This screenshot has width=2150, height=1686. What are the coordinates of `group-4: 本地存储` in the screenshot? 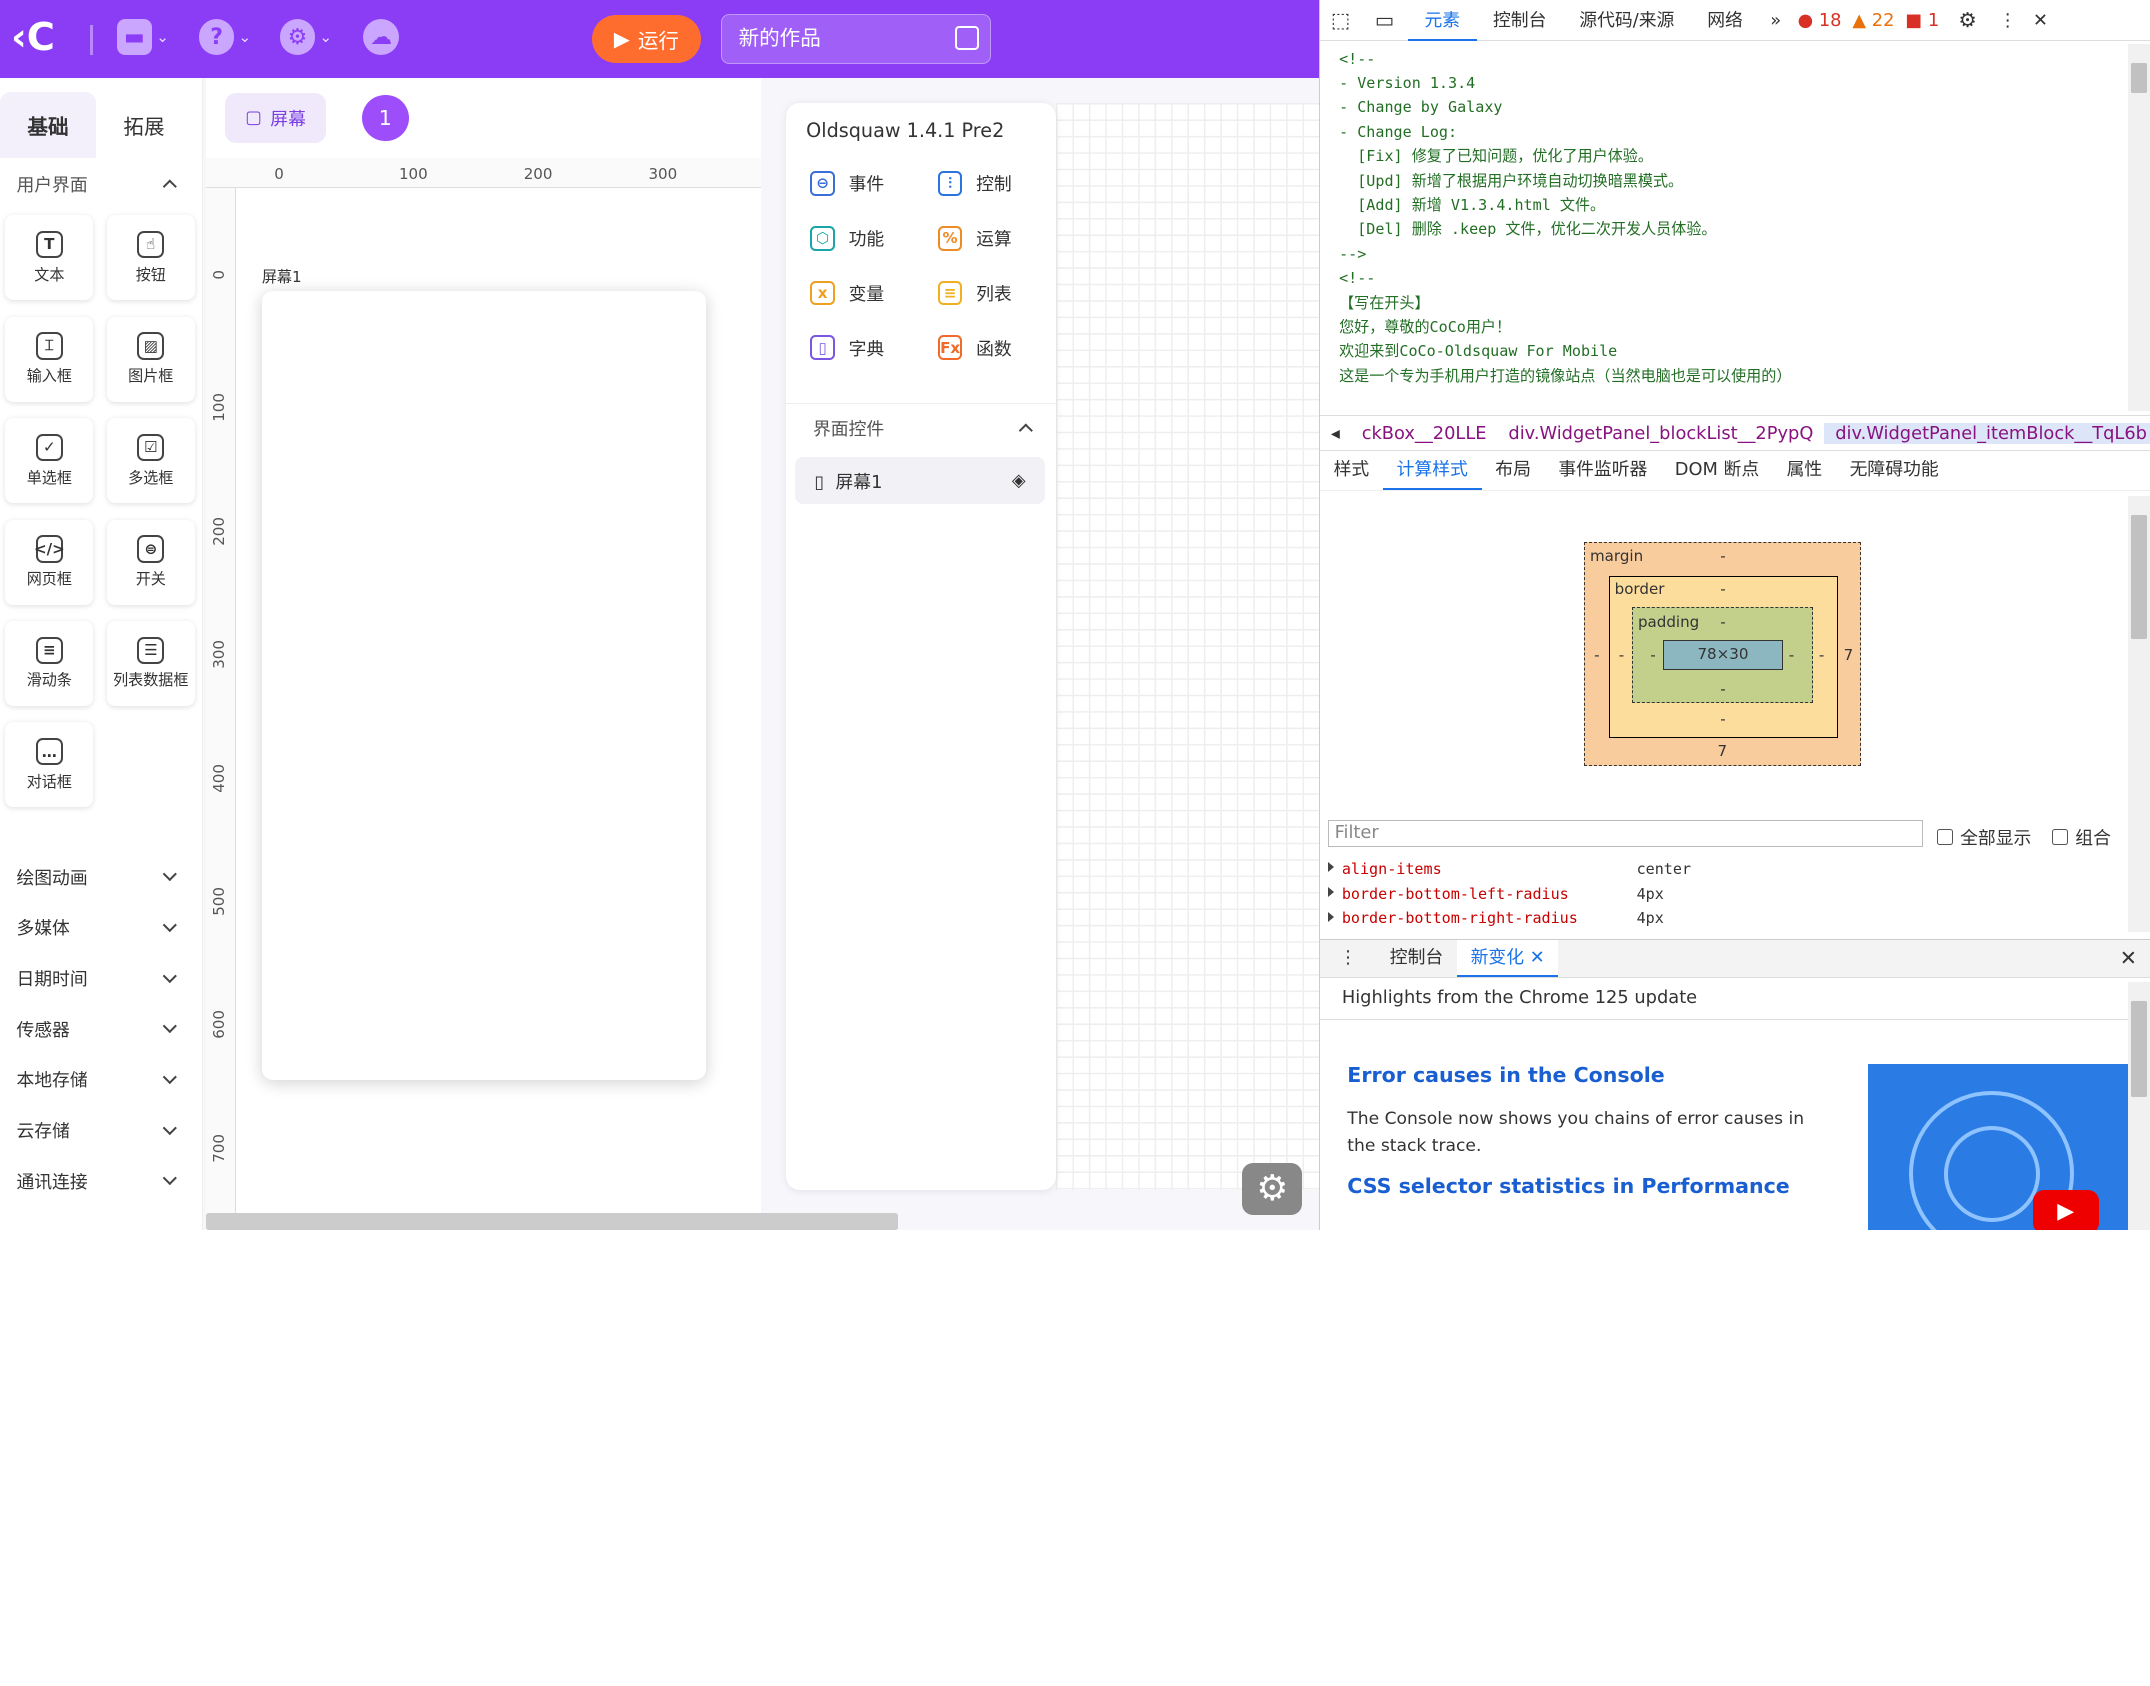 It's located at (101, 1079).